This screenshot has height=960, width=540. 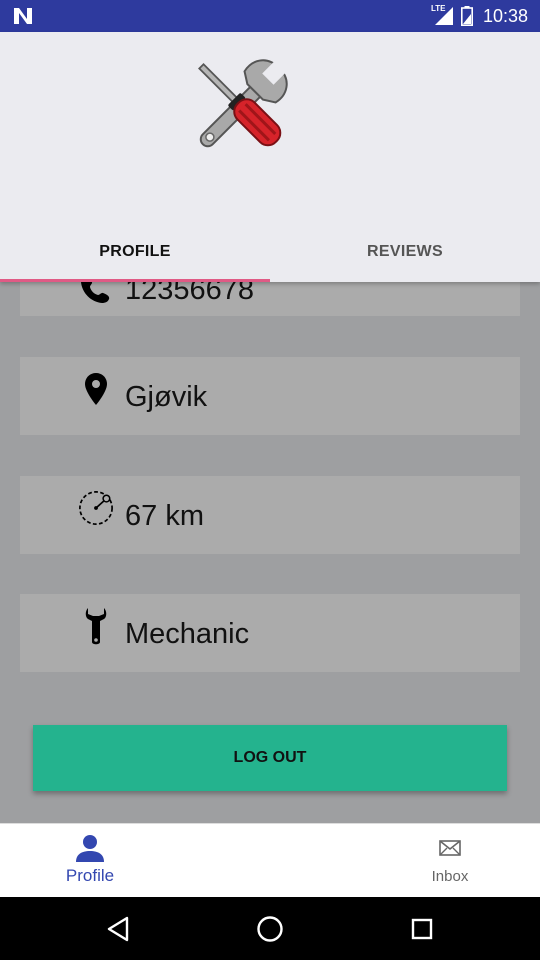 I want to click on wrench-icon, so click(x=96, y=626).